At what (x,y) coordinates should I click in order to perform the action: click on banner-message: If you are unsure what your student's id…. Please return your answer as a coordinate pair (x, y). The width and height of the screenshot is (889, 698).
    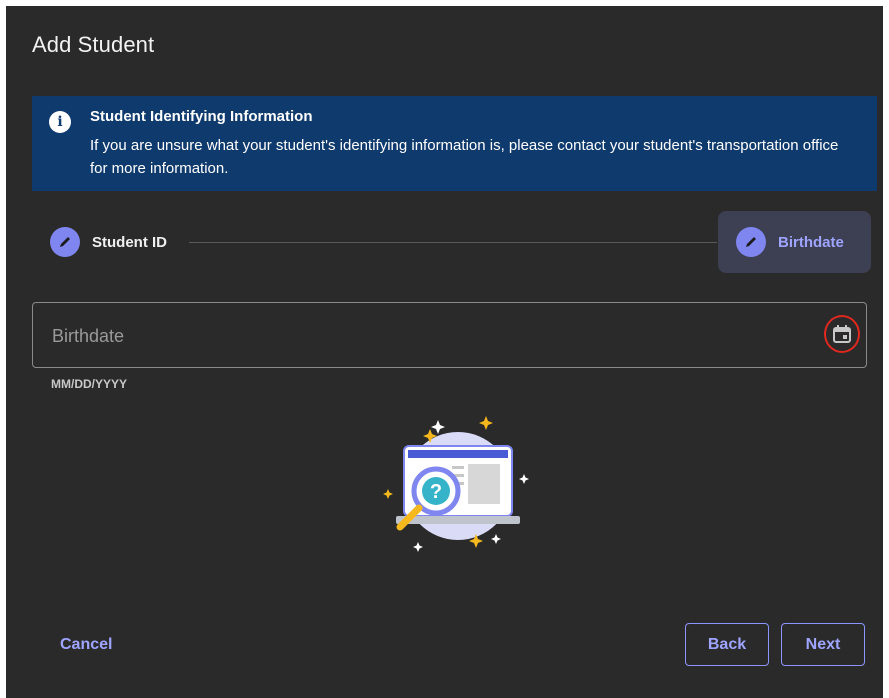
    Looking at the image, I should click on (464, 157).